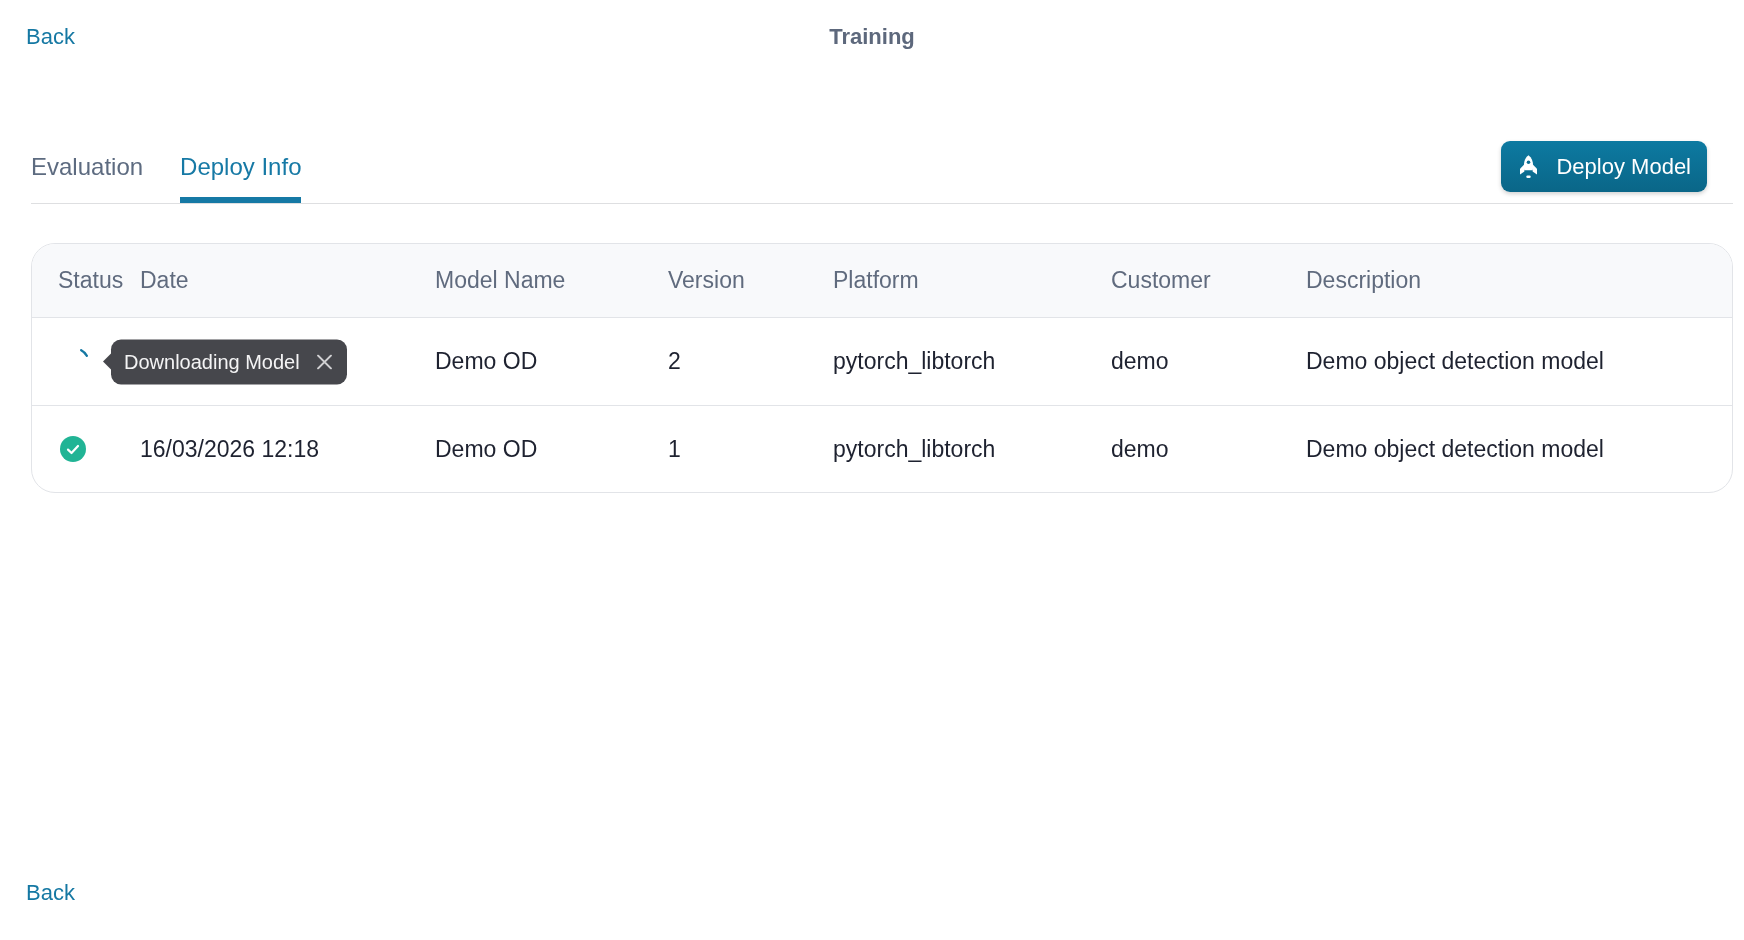 The image size is (1744, 940). Describe the element at coordinates (707, 280) in the screenshot. I see `column-header: Version` at that location.